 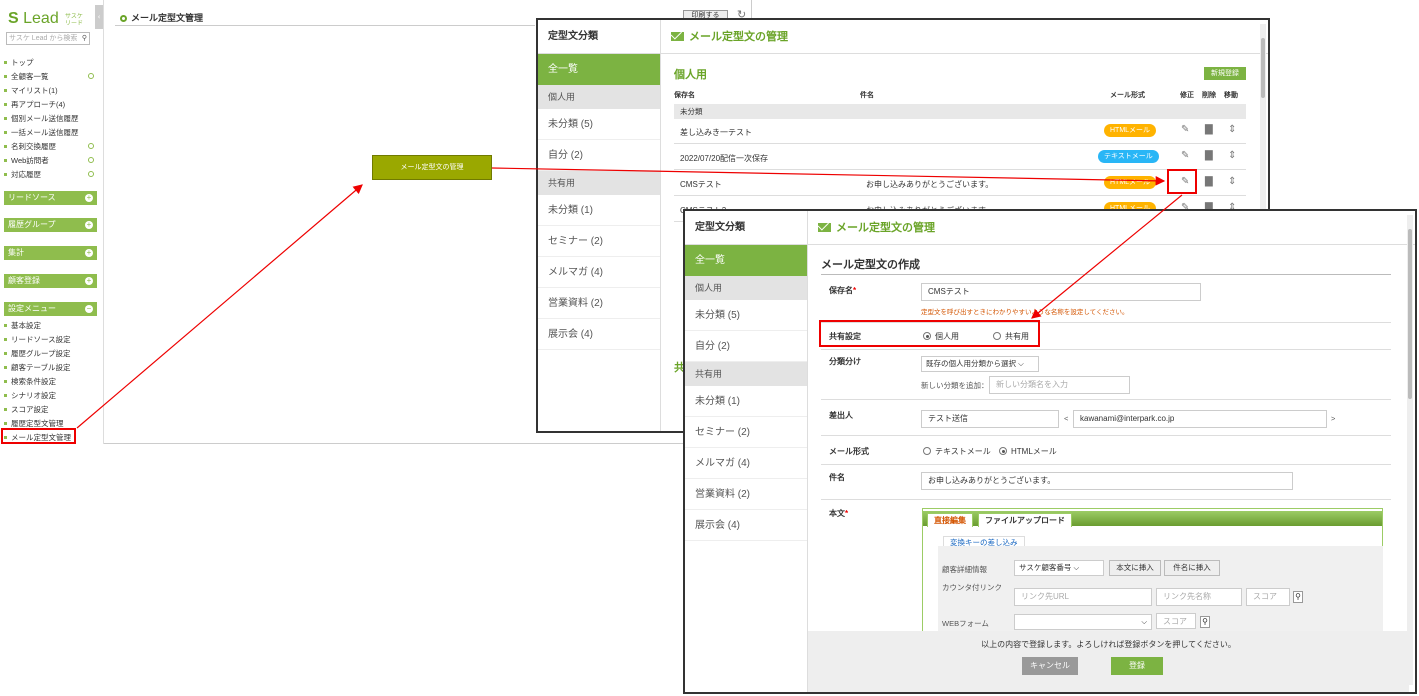 I want to click on sidebar-section-customer-reg: 顧客登録 +, so click(x=50, y=281).